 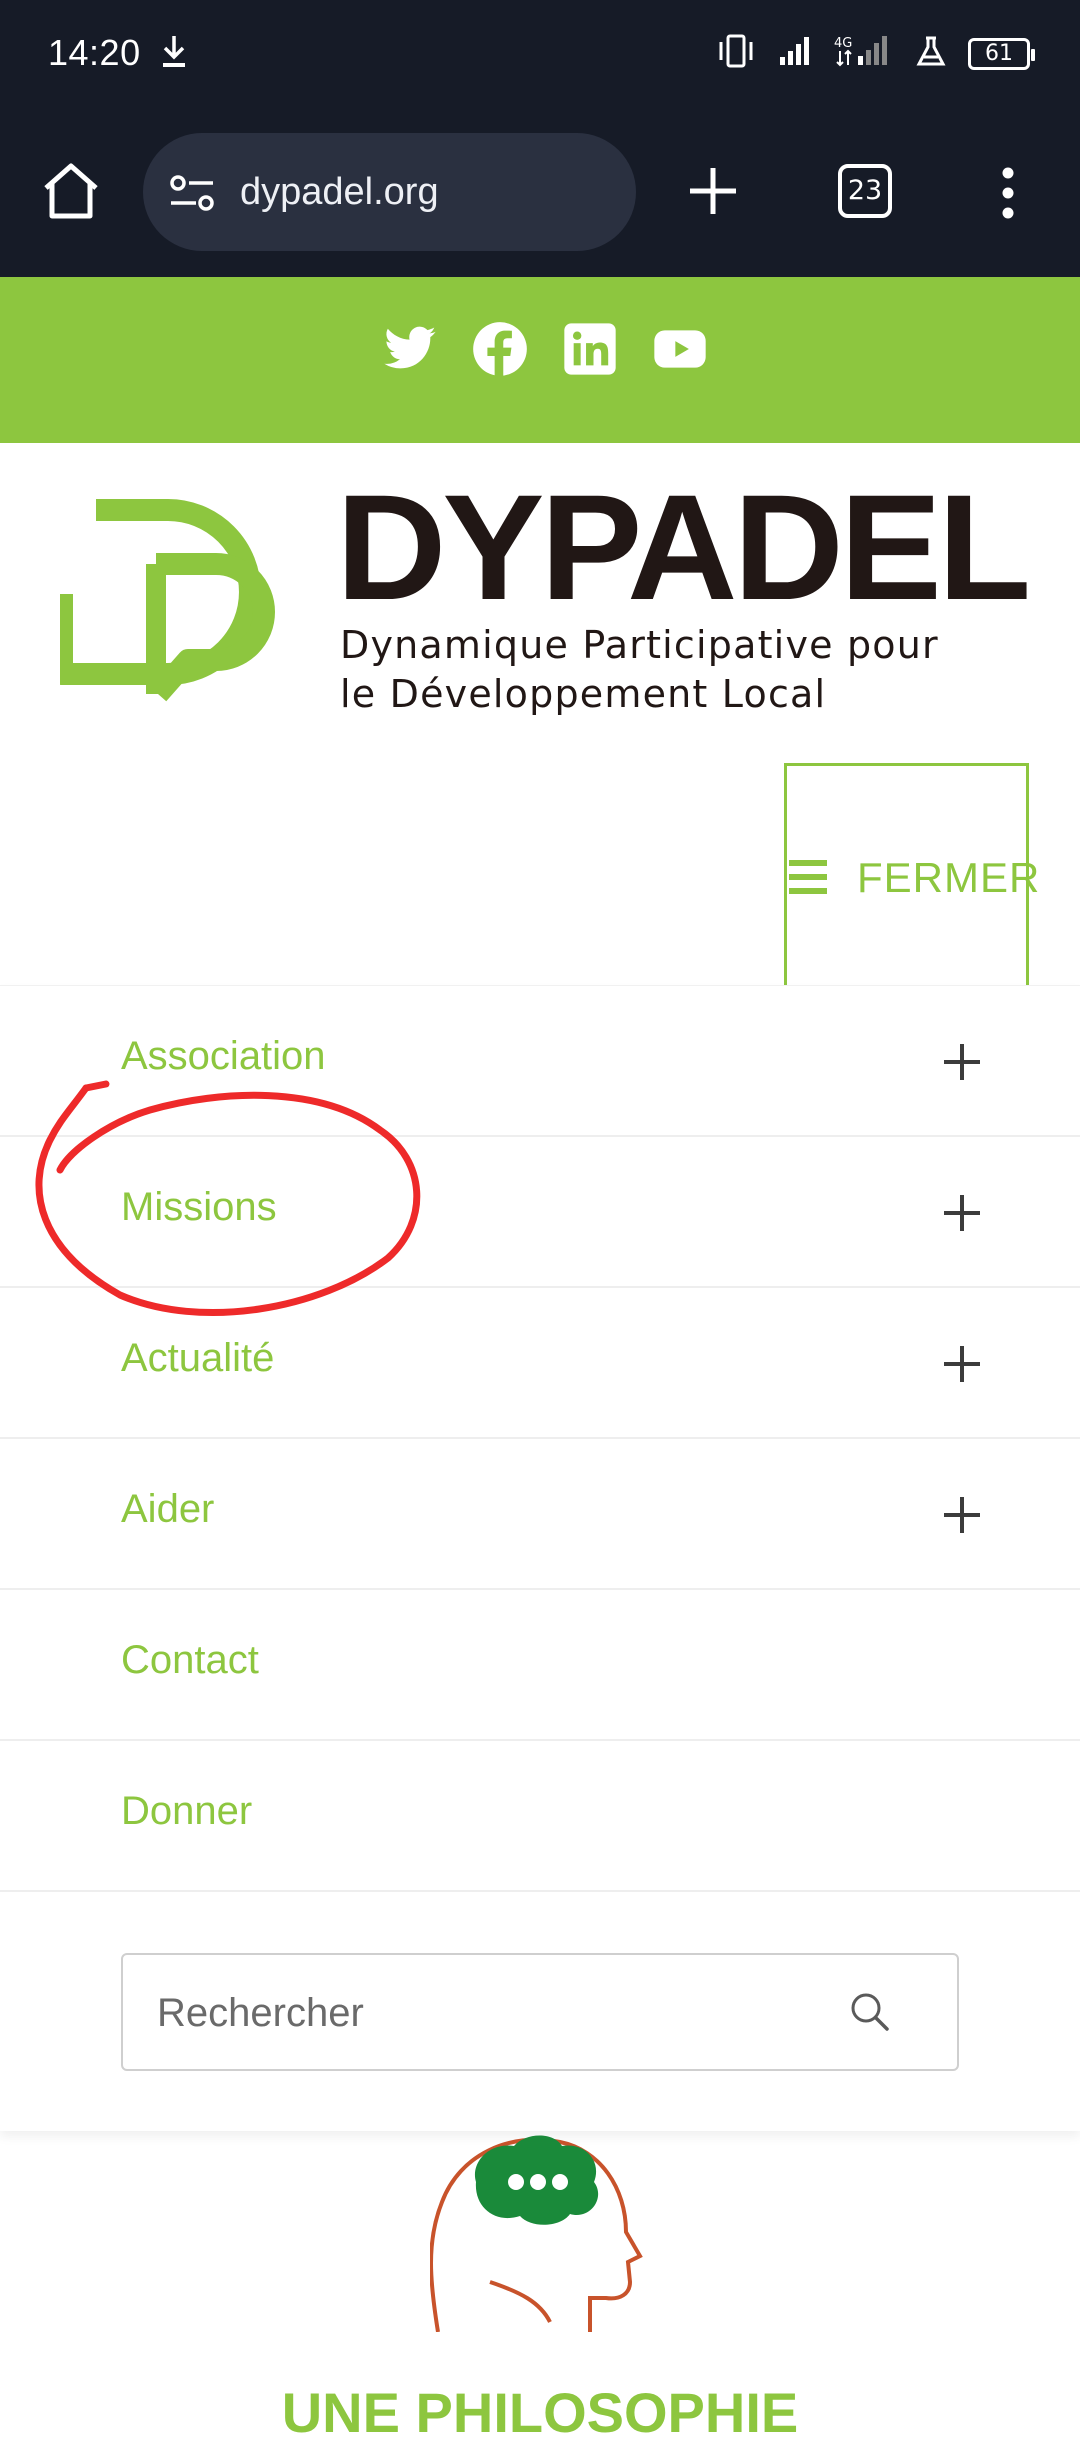 What do you see at coordinates (193, 195) in the screenshot?
I see `site-settings-icon` at bounding box center [193, 195].